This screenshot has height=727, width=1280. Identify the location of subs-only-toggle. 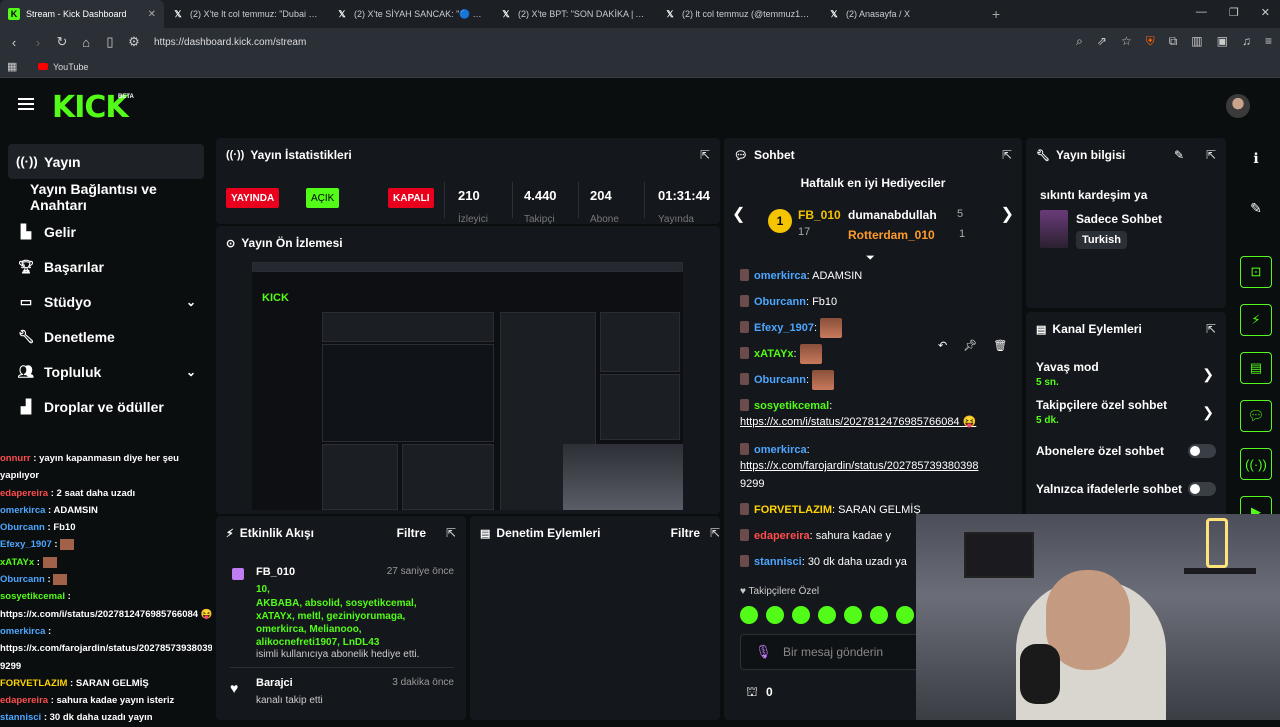
(1202, 451).